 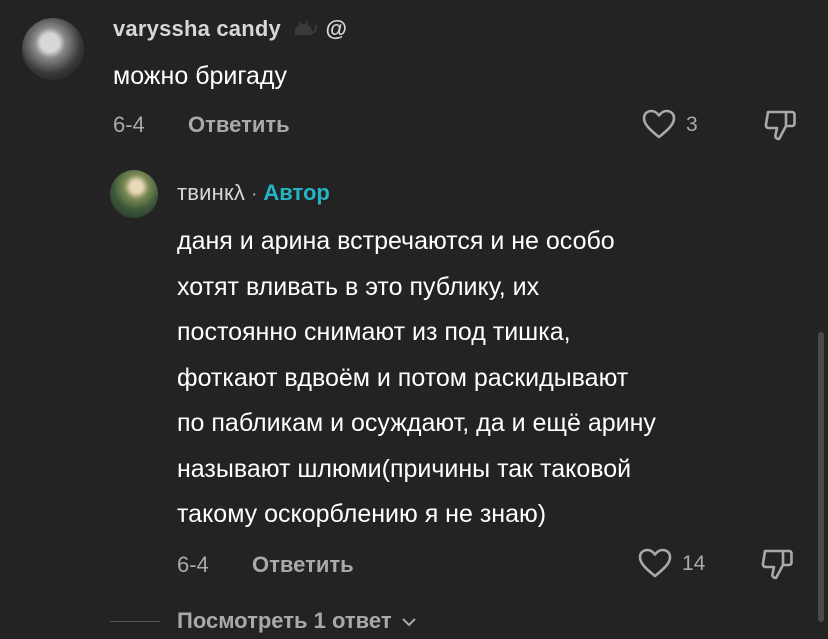 What do you see at coordinates (374, 332) in the screenshot?
I see `comment-line: постоянно снимают из под тишка,` at bounding box center [374, 332].